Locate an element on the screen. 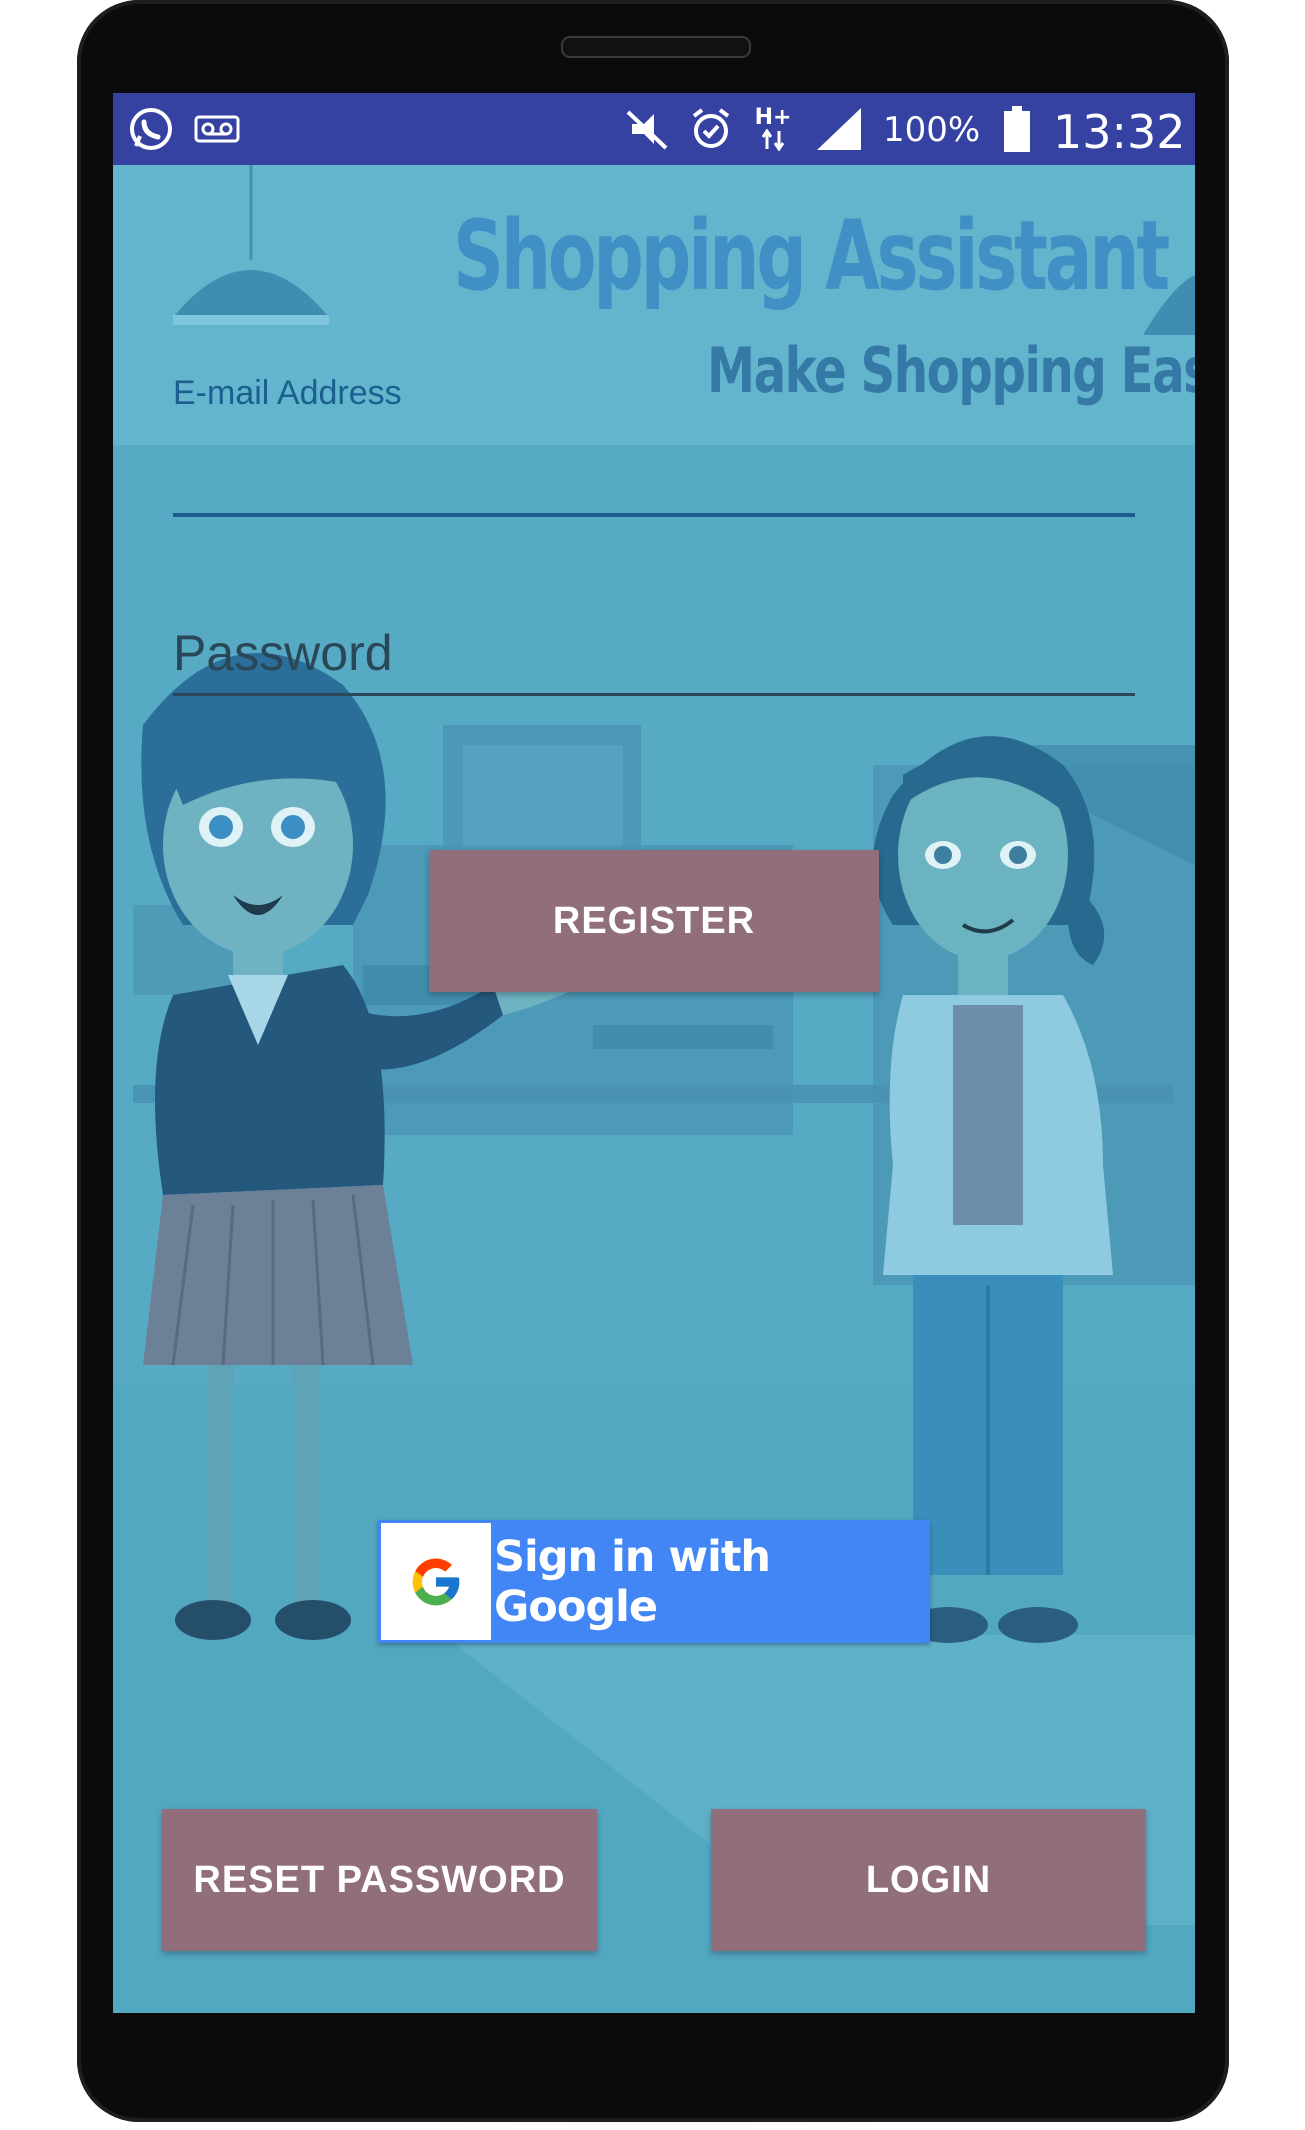 Image resolution: width=1305 pixels, height=2130 pixels. clock: 13:32 is located at coordinates (1119, 132).